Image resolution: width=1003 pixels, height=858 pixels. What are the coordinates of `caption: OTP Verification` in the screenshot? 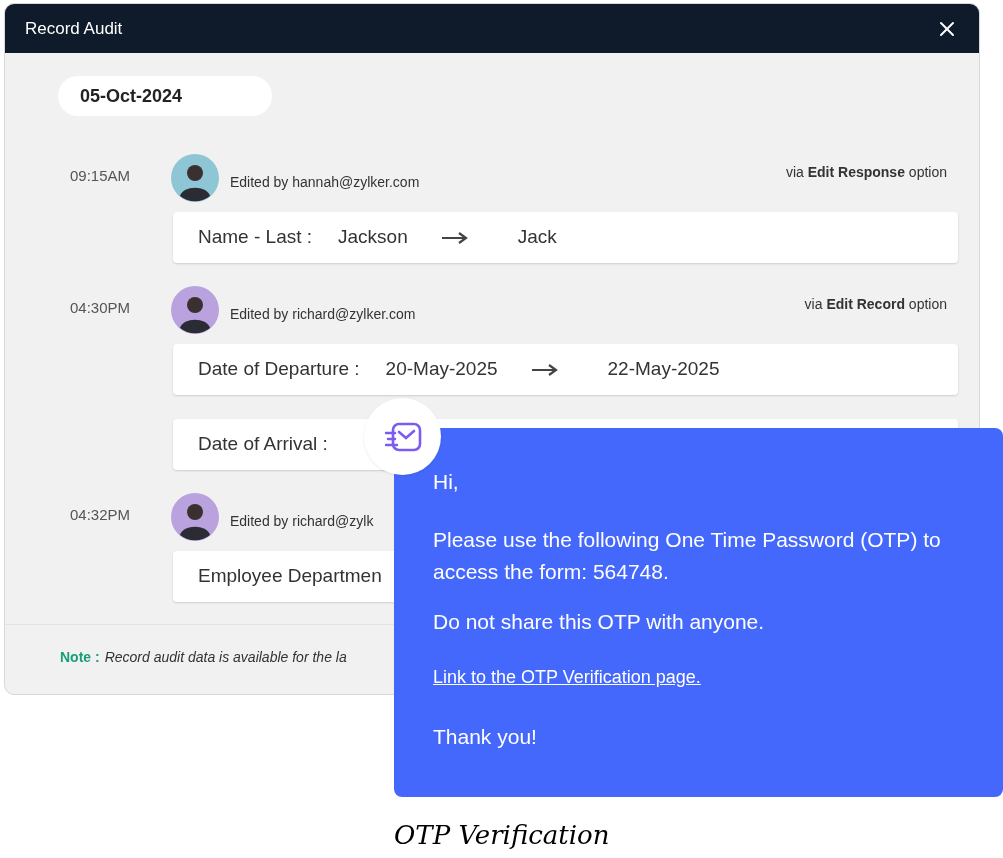 It's located at (502, 835).